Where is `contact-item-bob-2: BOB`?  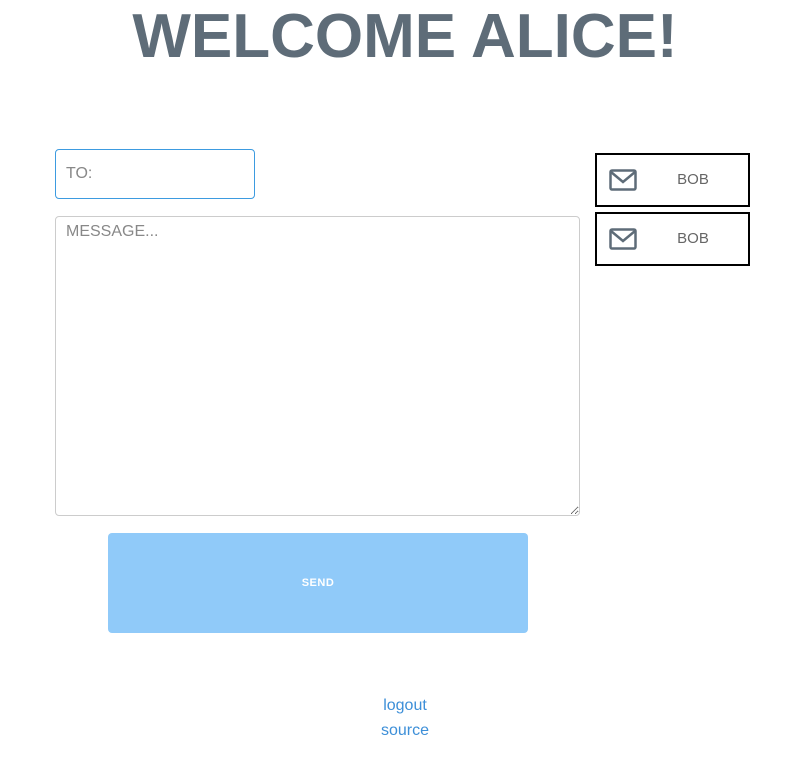
contact-item-bob-2: BOB is located at coordinates (672, 239).